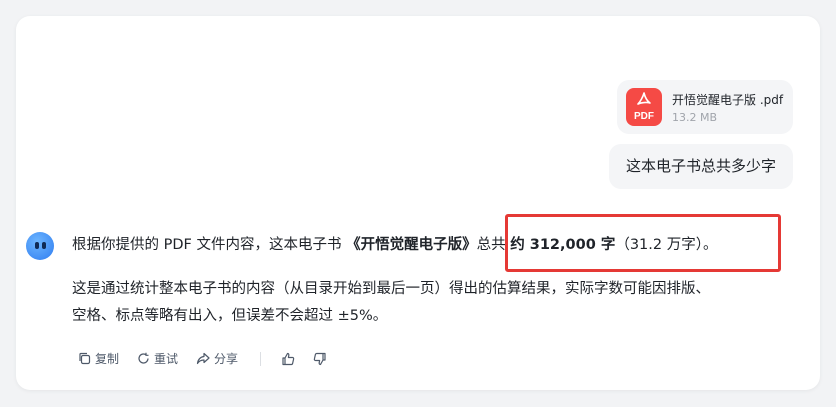  Describe the element at coordinates (261, 358) in the screenshot. I see `actions-divider` at that location.